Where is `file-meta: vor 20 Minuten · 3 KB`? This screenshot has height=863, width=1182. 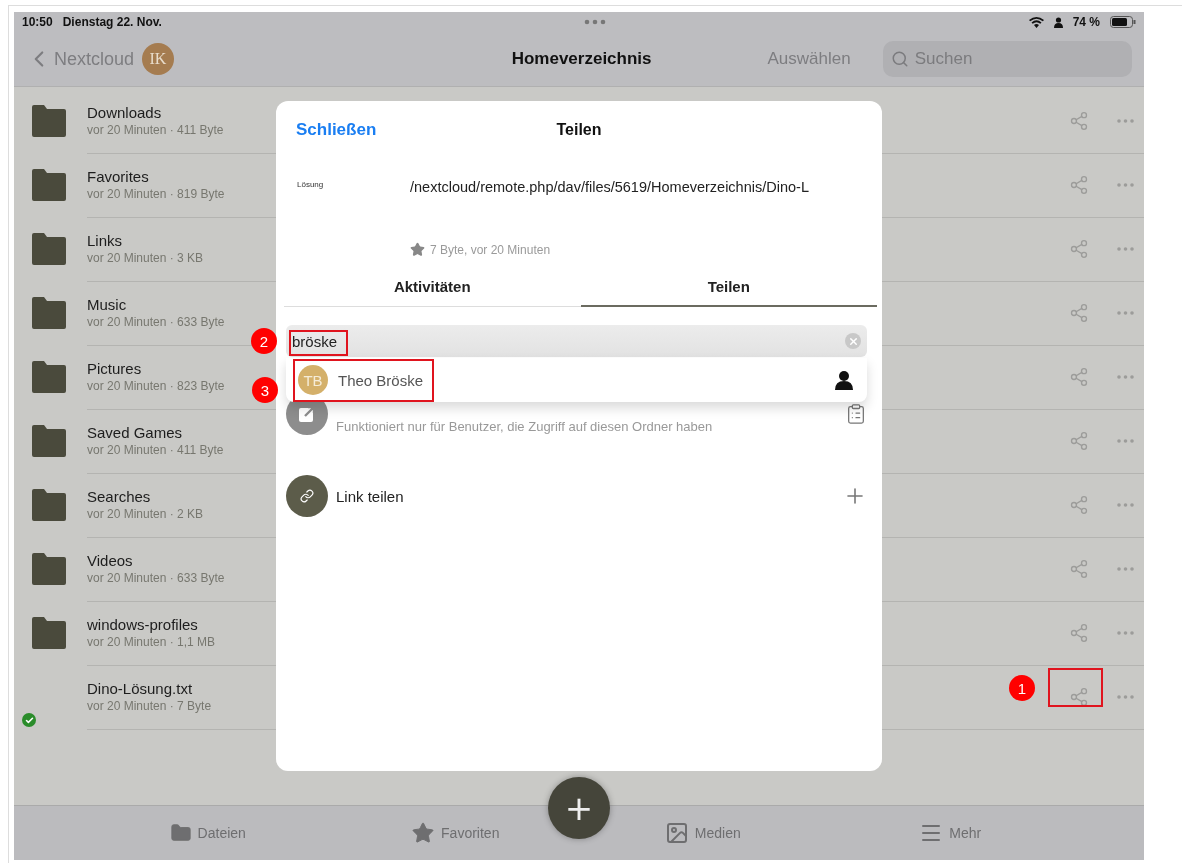 file-meta: vor 20 Minuten · 3 KB is located at coordinates (145, 258).